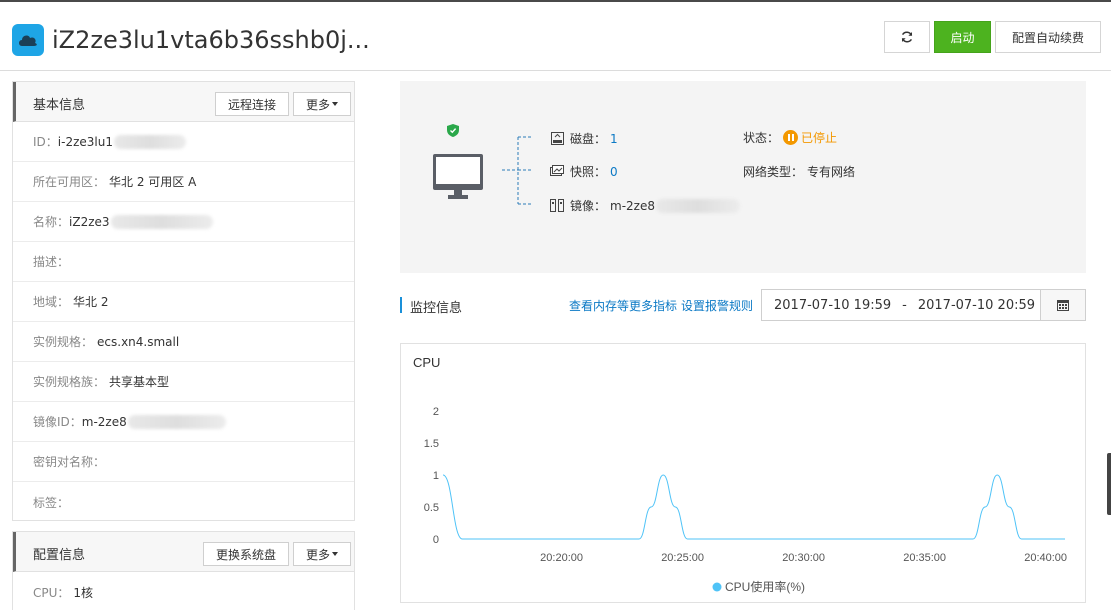 This screenshot has height=610, width=1111. Describe the element at coordinates (426, 362) in the screenshot. I see `chart-title: CPU` at that location.